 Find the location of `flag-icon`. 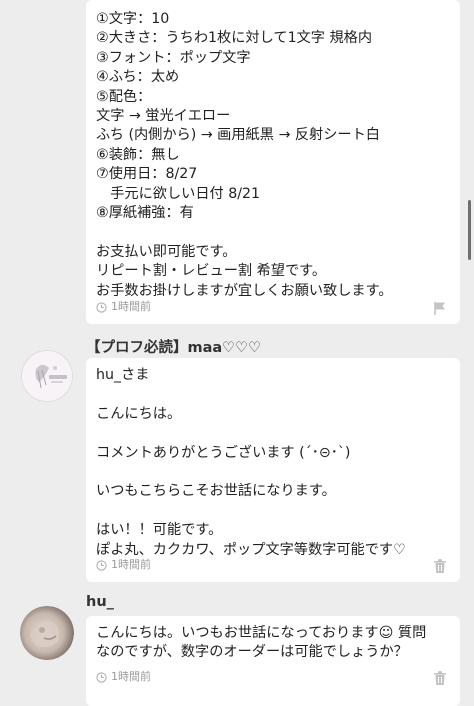

flag-icon is located at coordinates (440, 308).